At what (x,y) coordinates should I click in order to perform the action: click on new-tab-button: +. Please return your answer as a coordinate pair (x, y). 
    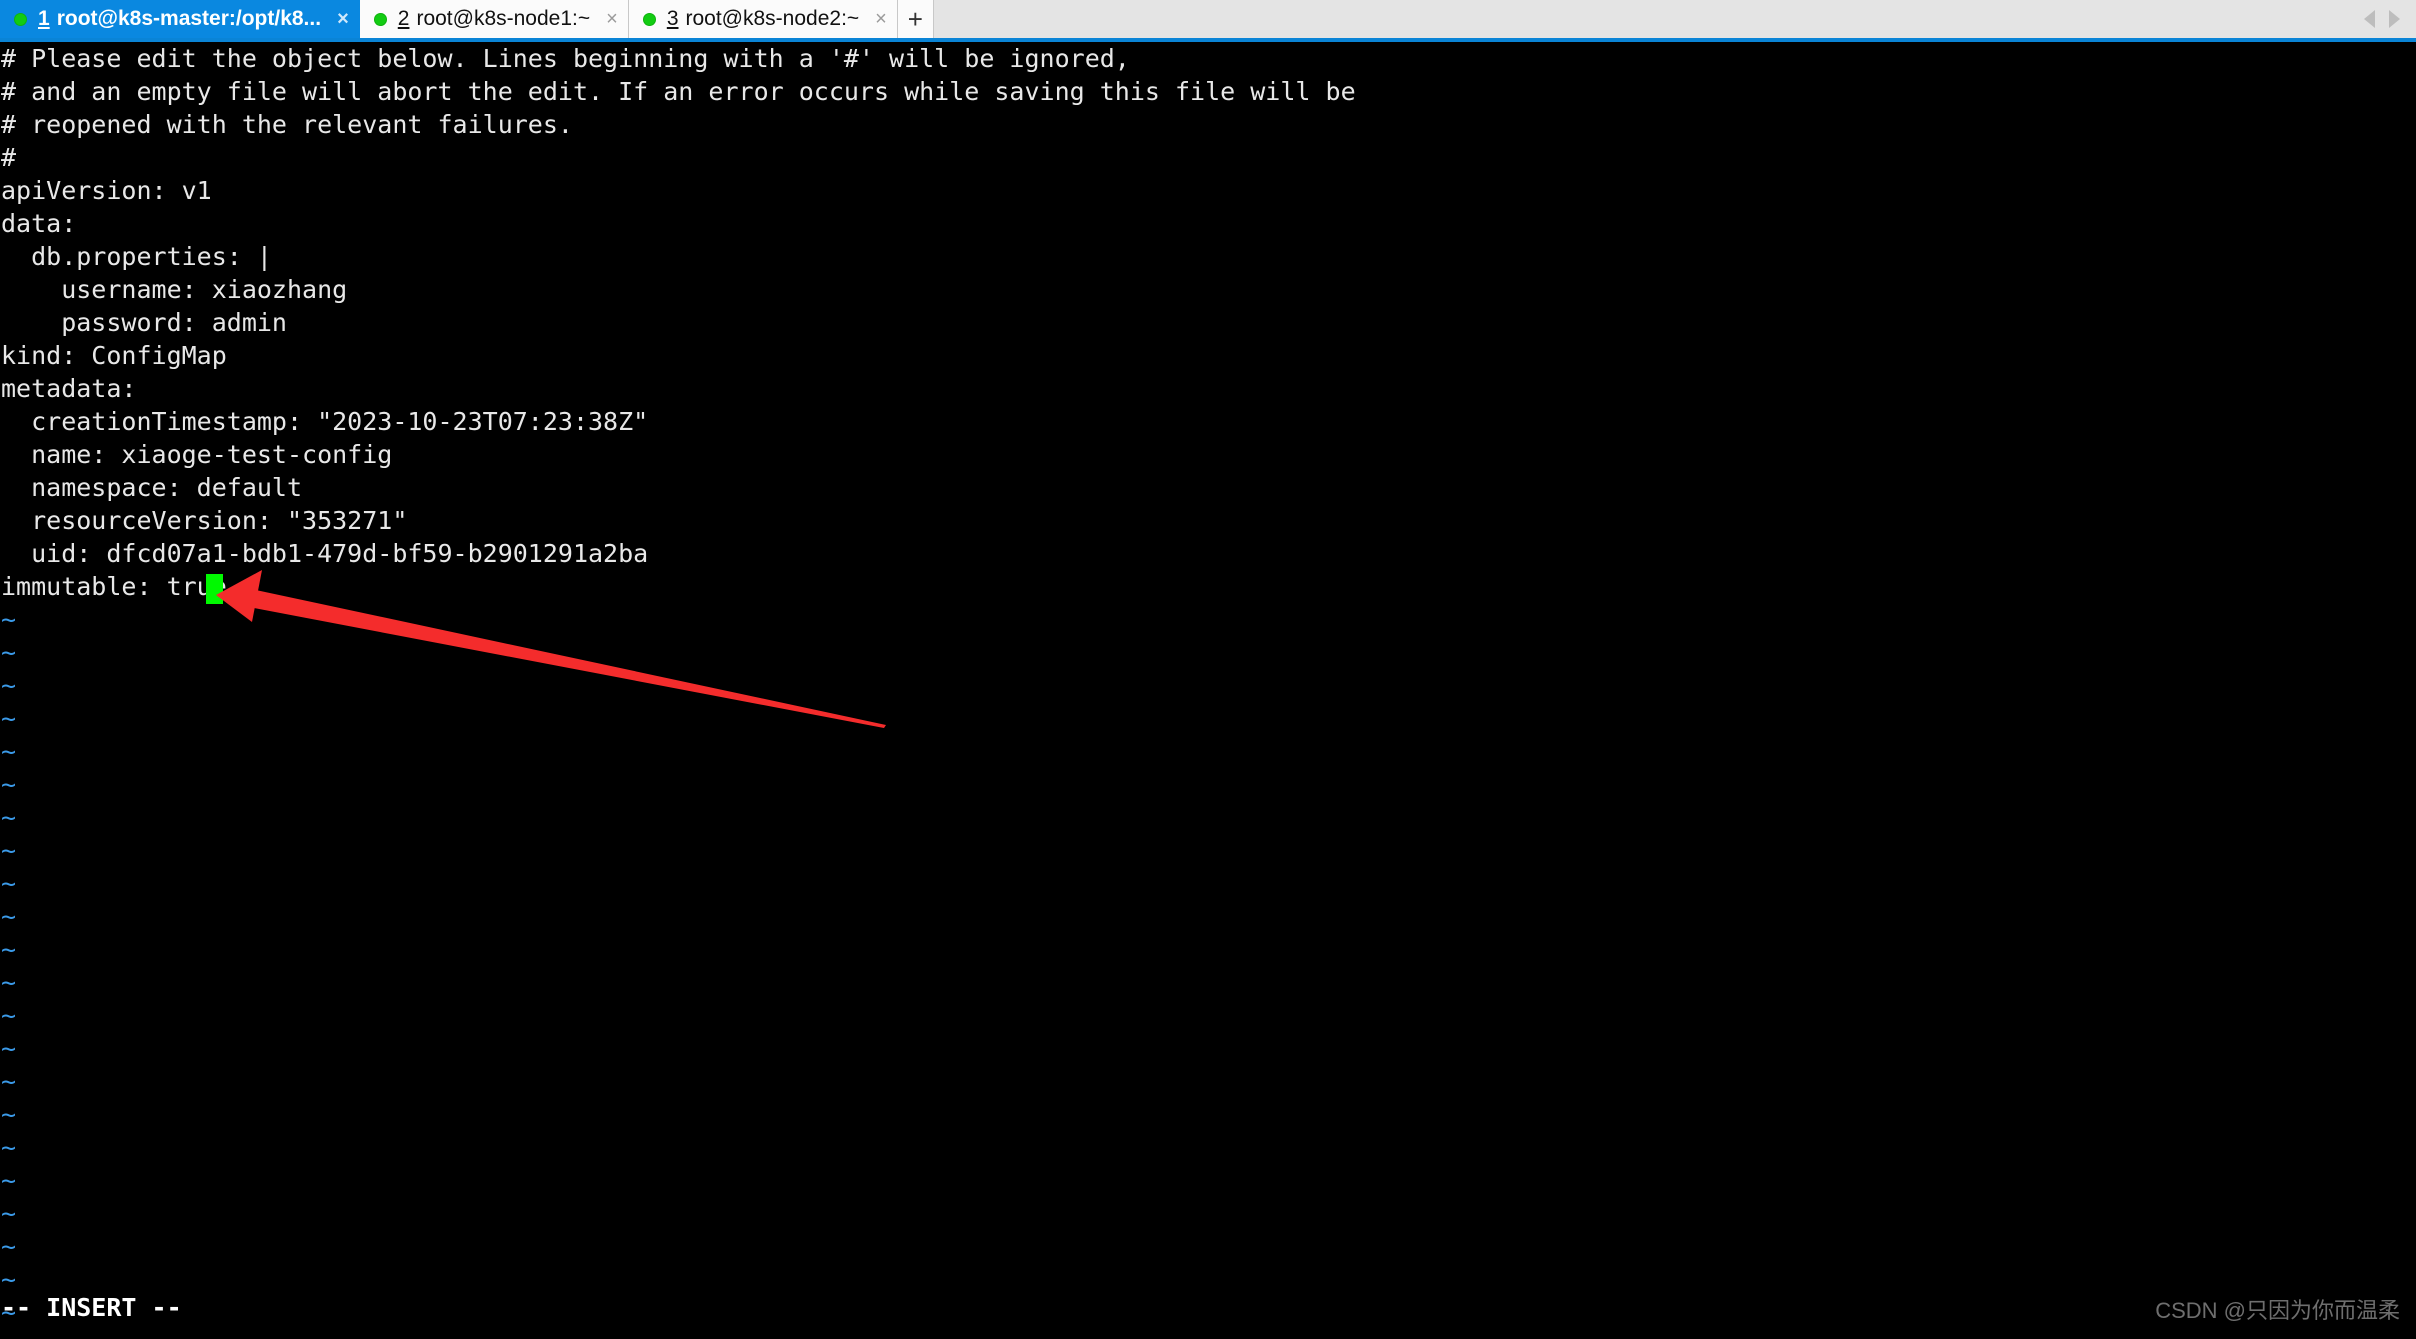
    Looking at the image, I should click on (915, 19).